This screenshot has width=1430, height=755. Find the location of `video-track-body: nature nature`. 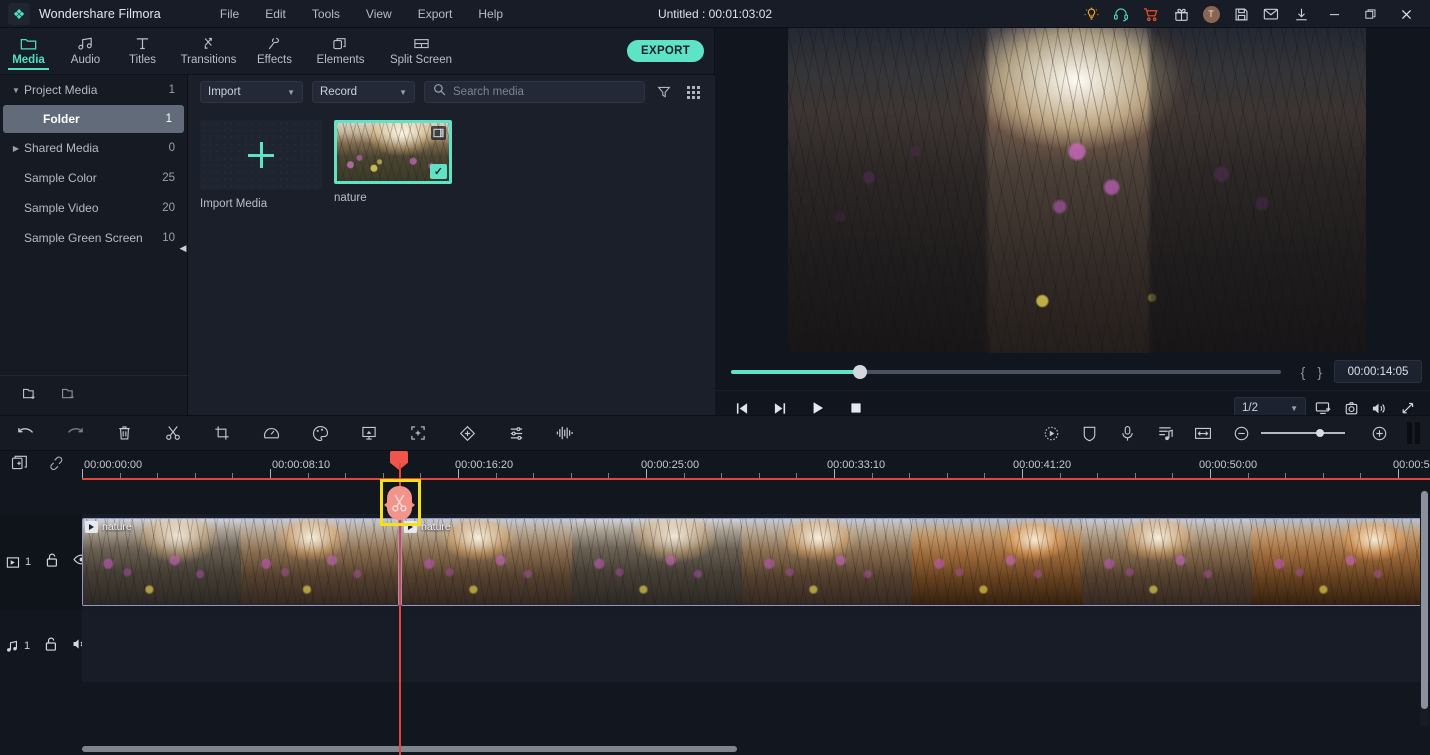

video-track-body: nature nature is located at coordinates (756, 562).